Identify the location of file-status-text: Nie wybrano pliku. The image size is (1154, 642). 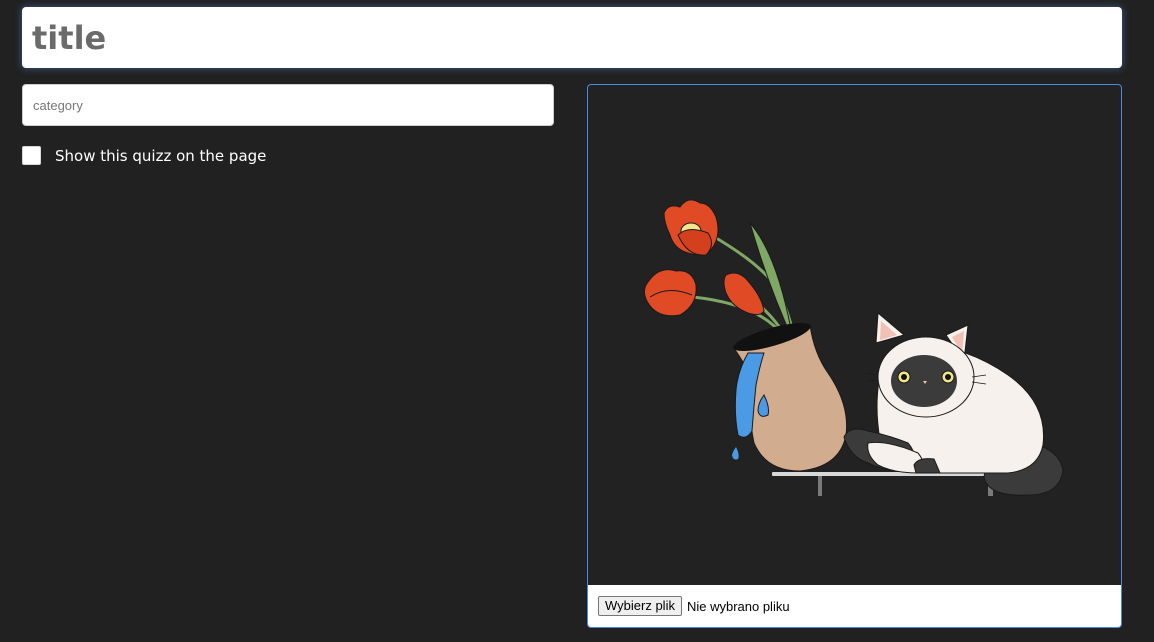
(738, 606).